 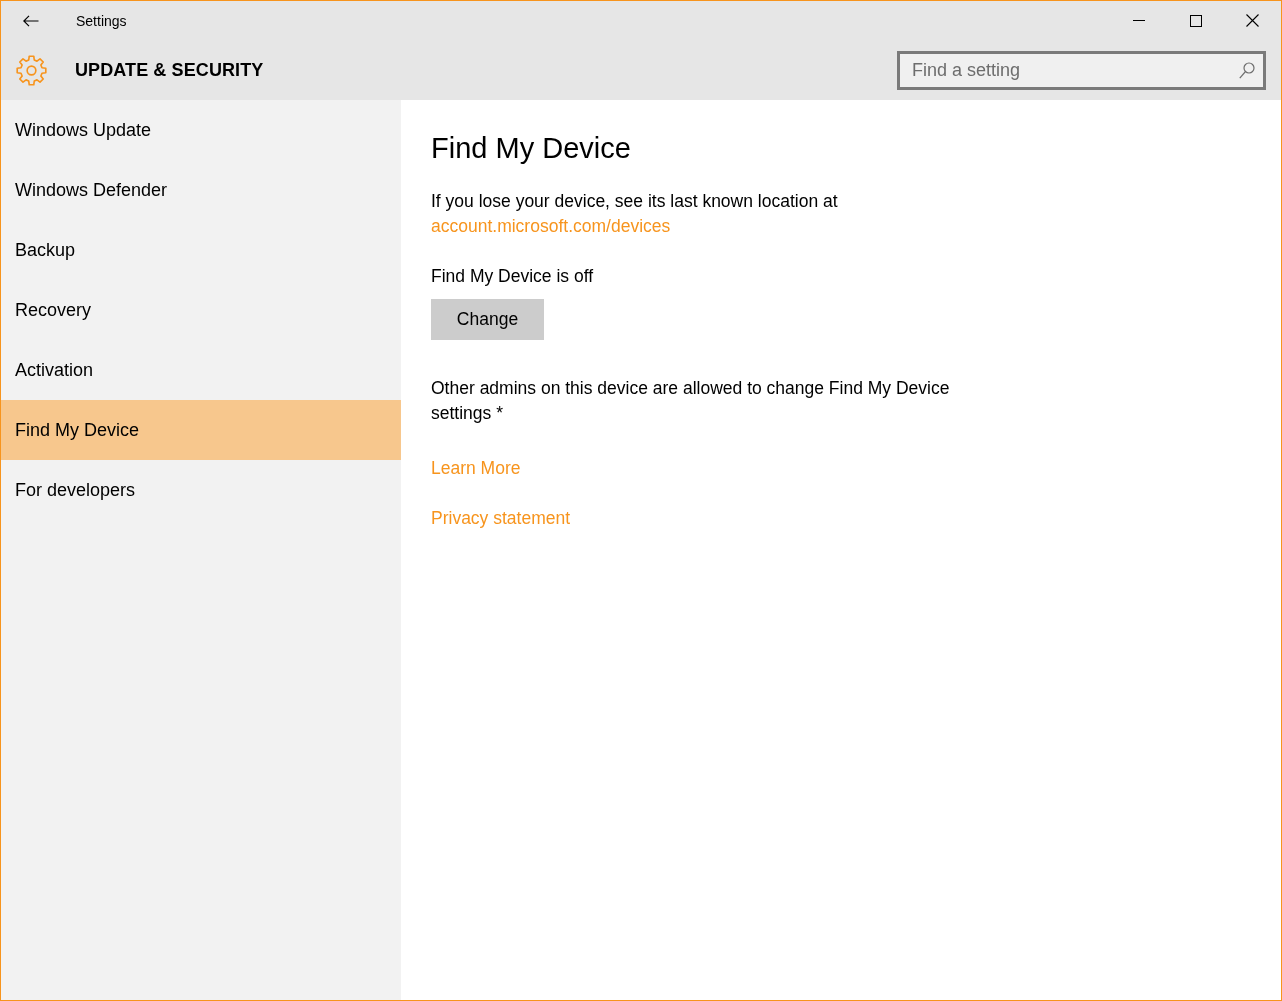 What do you see at coordinates (1247, 70) in the screenshot?
I see `search-icon` at bounding box center [1247, 70].